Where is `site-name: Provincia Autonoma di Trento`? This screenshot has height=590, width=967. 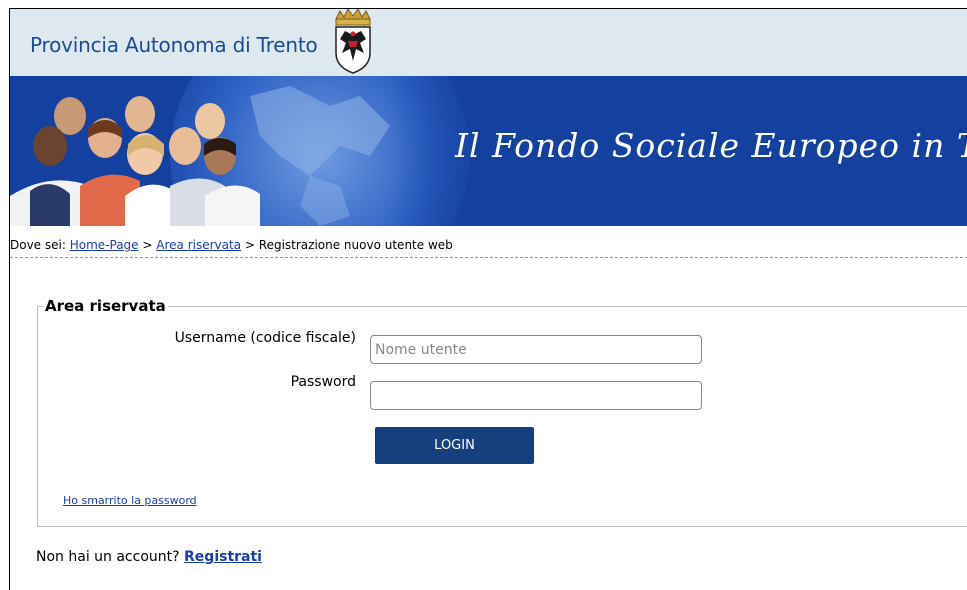
site-name: Provincia Autonoma di Trento is located at coordinates (174, 45).